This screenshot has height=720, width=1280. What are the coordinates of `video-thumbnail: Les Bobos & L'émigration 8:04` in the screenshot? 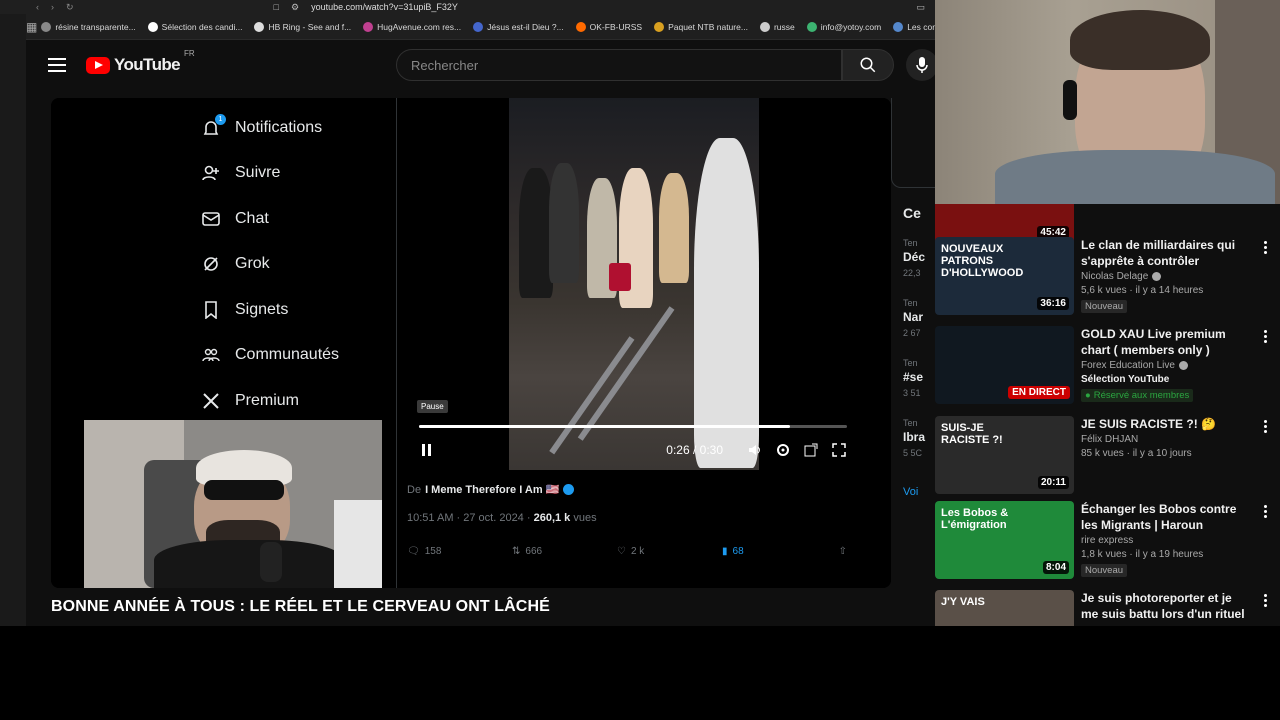 It's located at (1004, 540).